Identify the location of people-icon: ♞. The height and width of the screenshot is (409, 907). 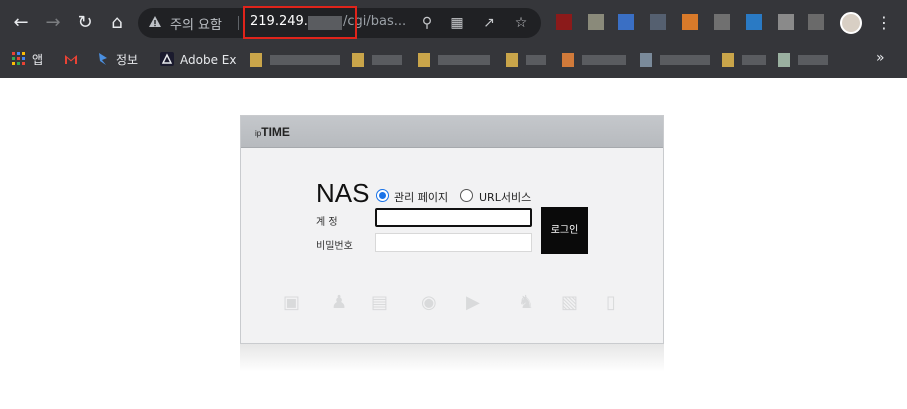
(526, 302).